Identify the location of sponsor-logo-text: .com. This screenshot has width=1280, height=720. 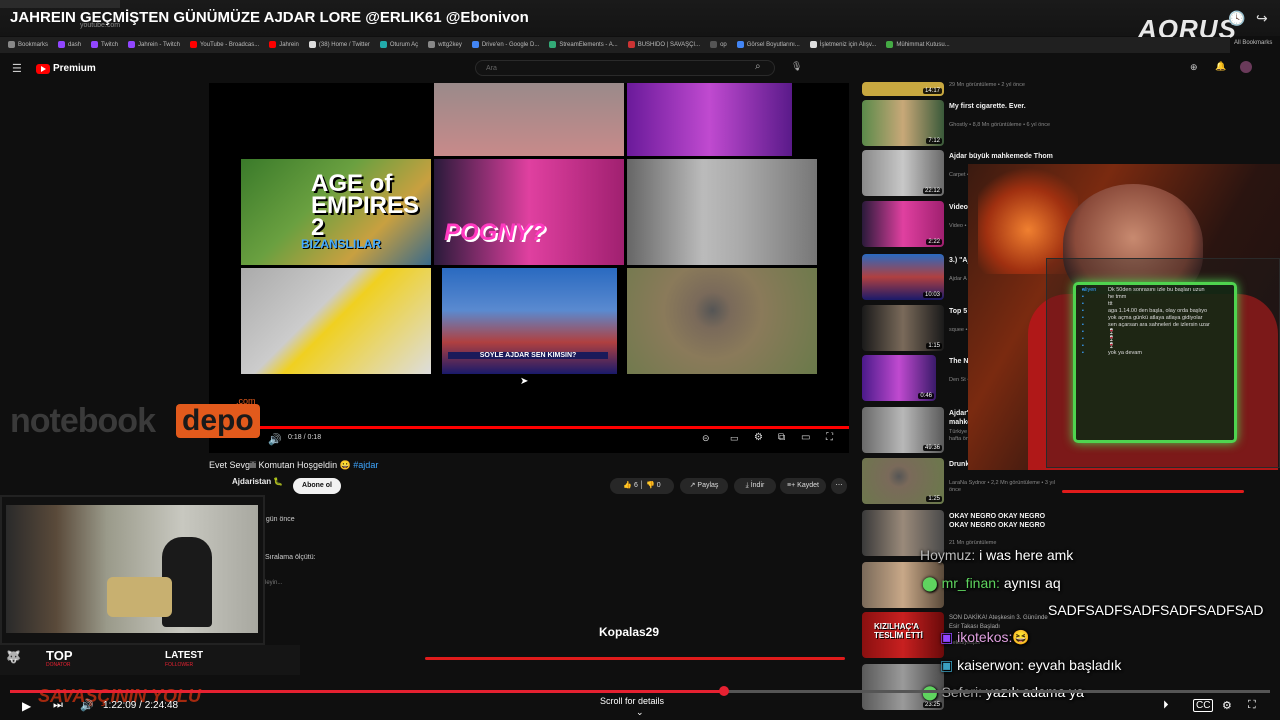
(246, 401).